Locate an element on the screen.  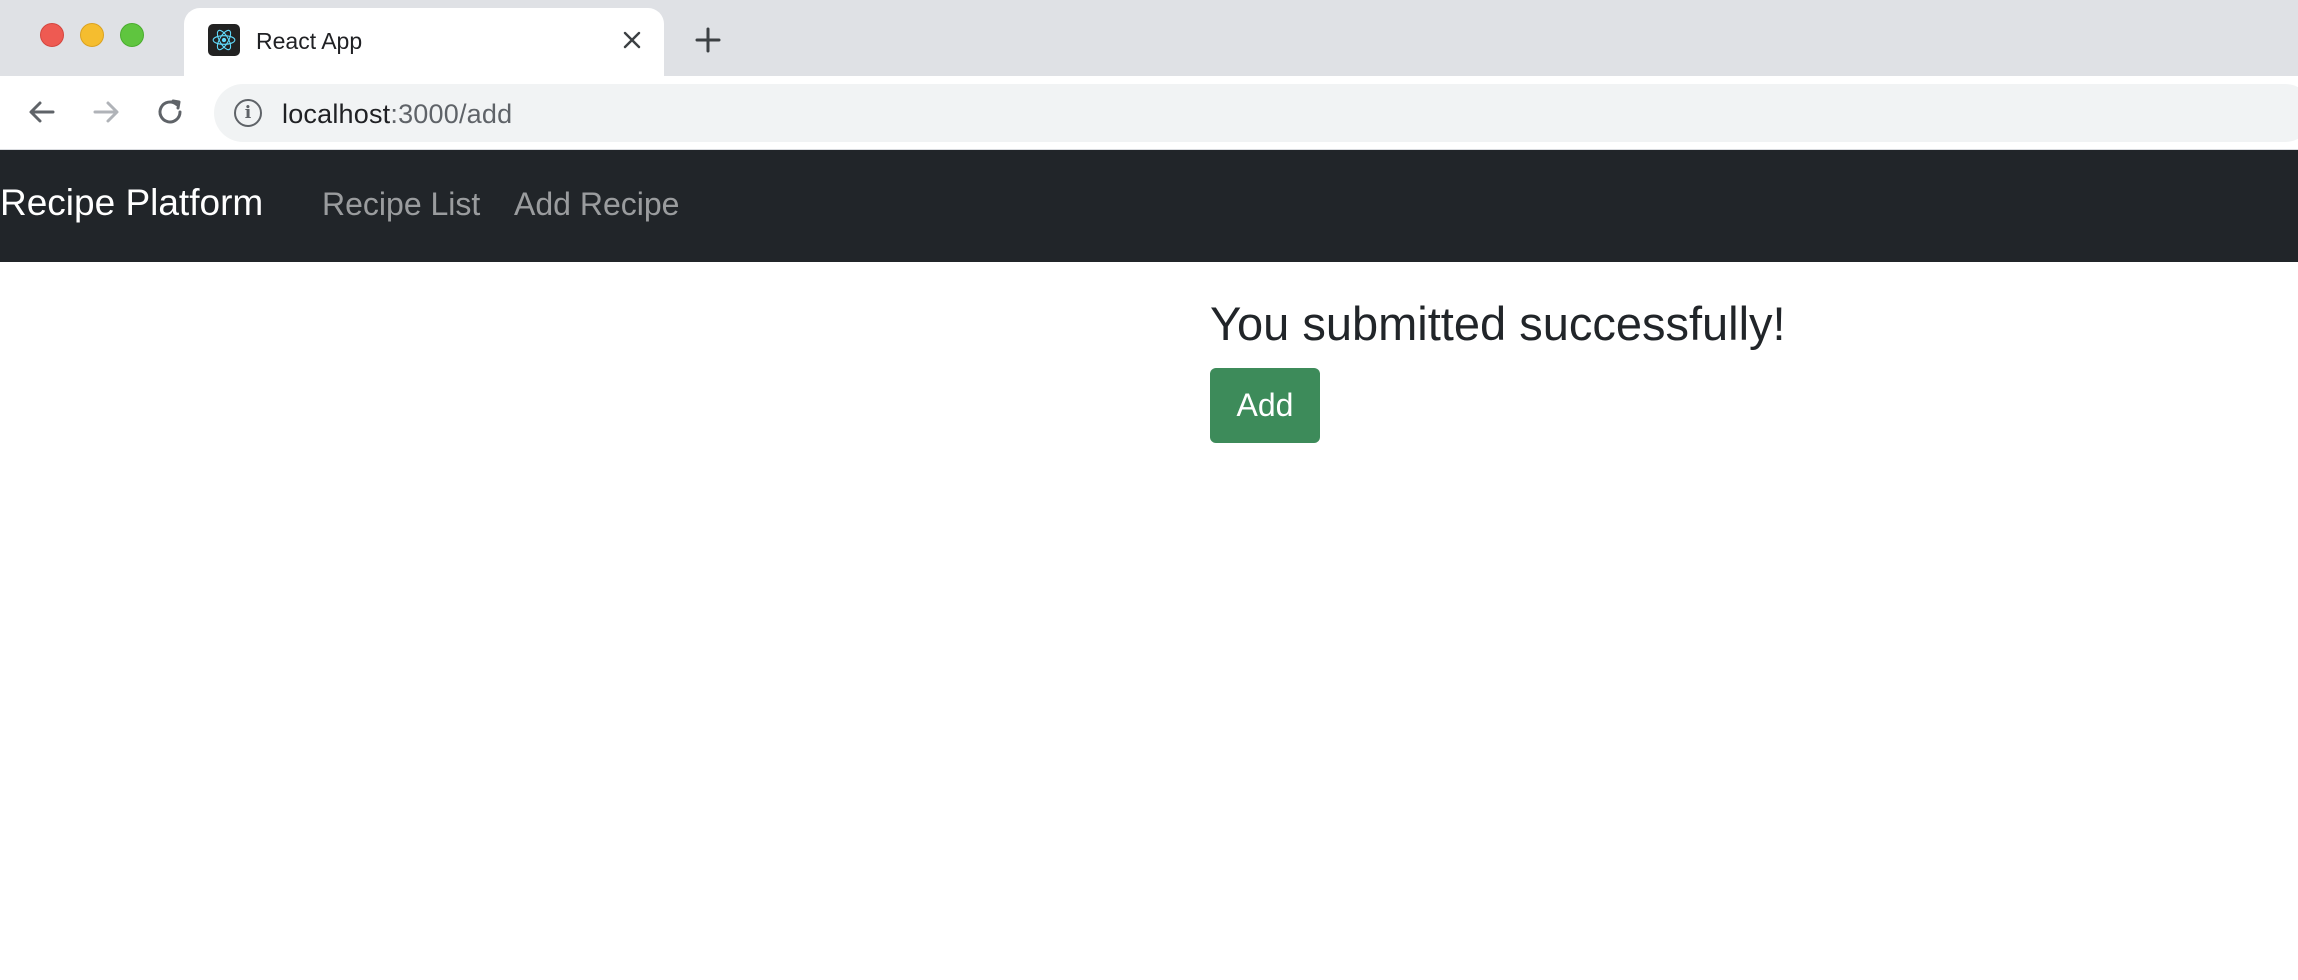
url-text: localhost:3000/add is located at coordinates (397, 114).